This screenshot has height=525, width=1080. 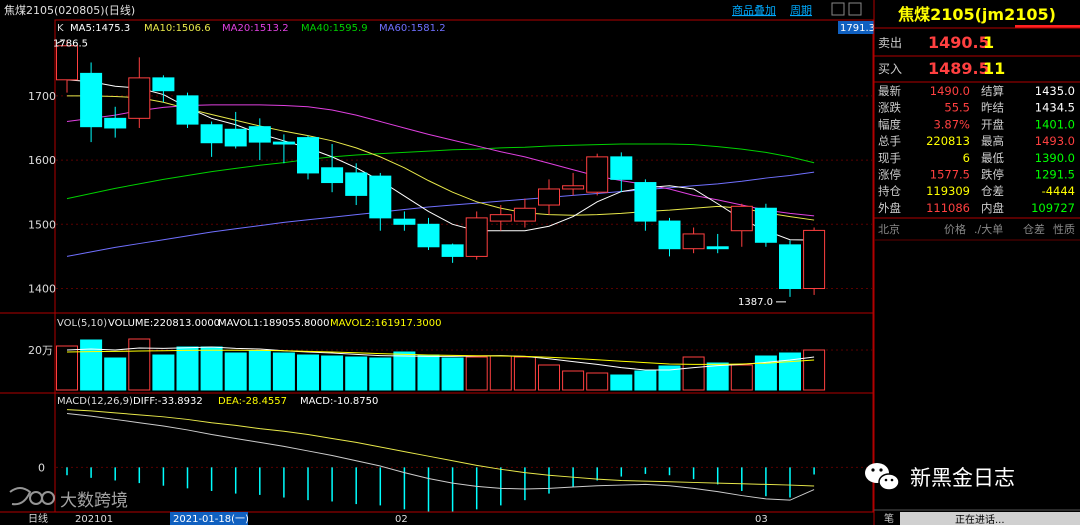 What do you see at coordinates (889, 208) in the screenshot?
I see `quote-label: 外盘` at bounding box center [889, 208].